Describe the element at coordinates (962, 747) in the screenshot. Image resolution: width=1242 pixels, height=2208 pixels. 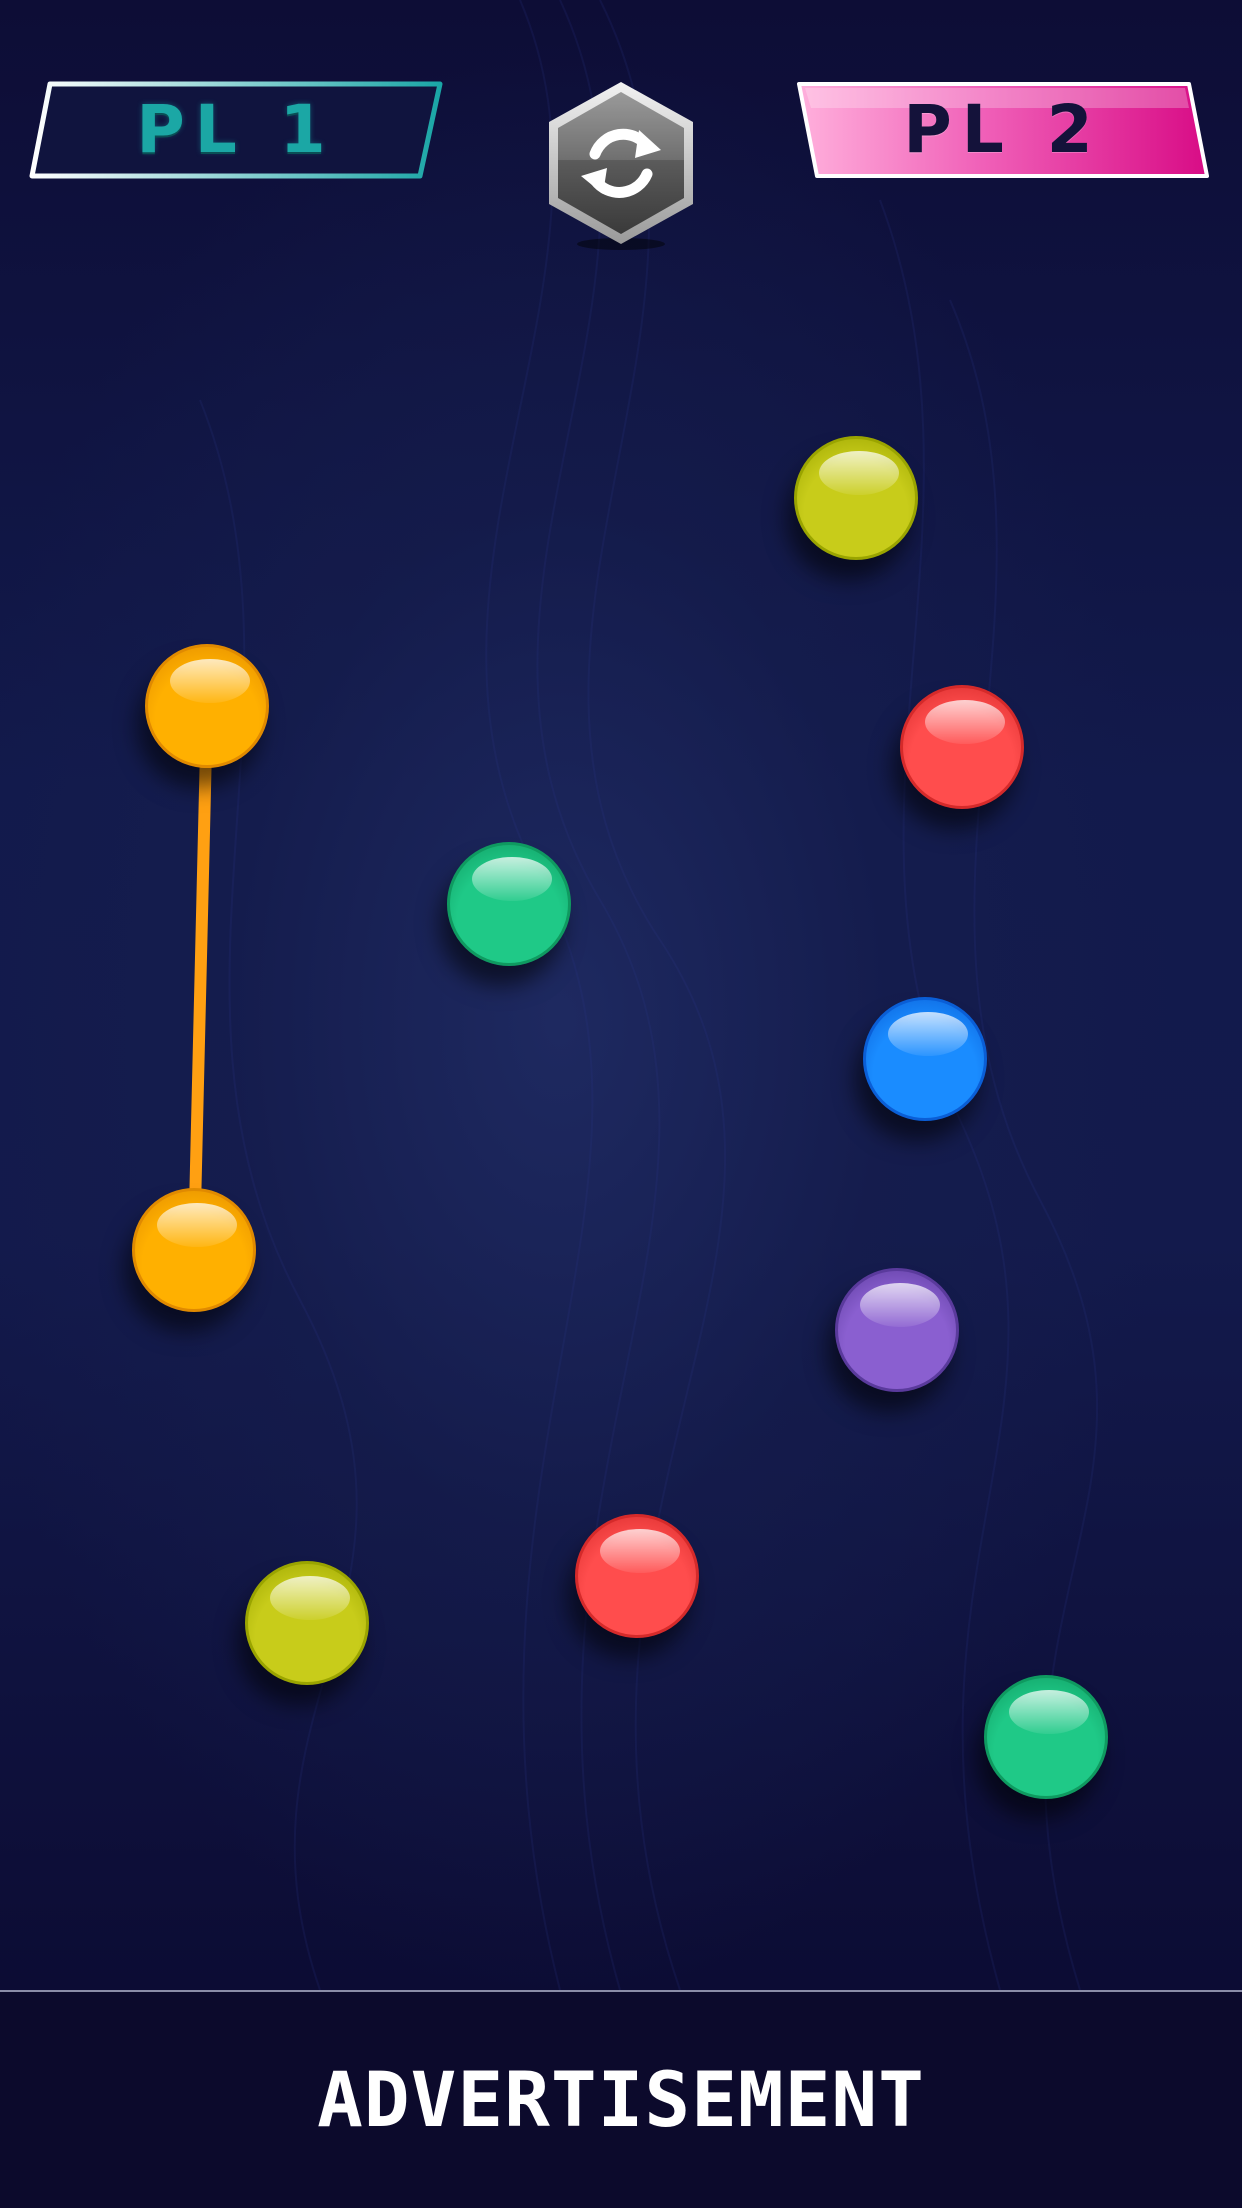
I see `ball-red-top` at that location.